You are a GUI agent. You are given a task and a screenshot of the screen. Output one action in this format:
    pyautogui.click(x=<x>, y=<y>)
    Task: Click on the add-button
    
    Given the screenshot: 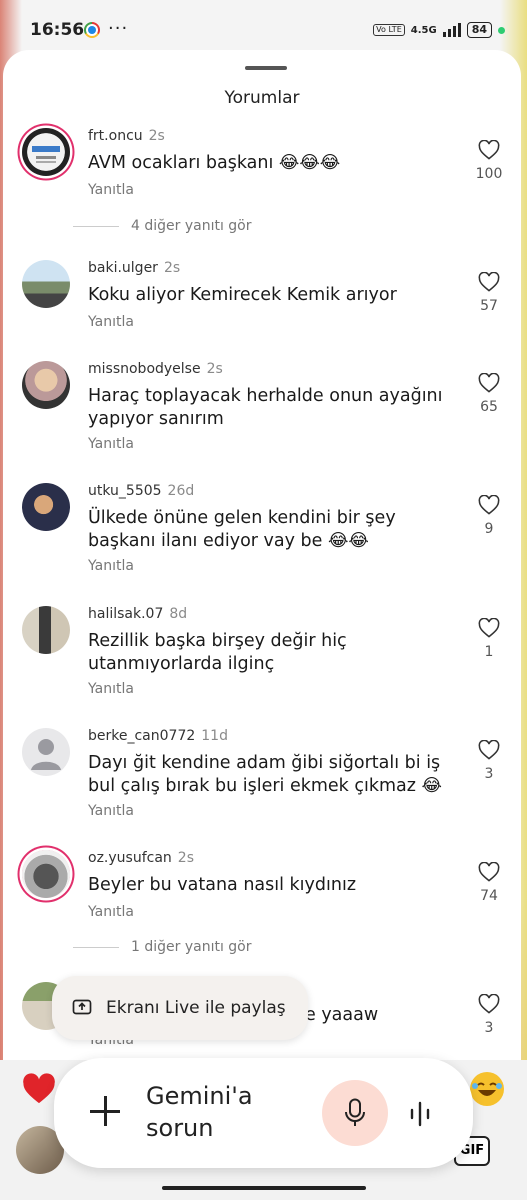 What is the action you would take?
    pyautogui.click(x=105, y=1111)
    